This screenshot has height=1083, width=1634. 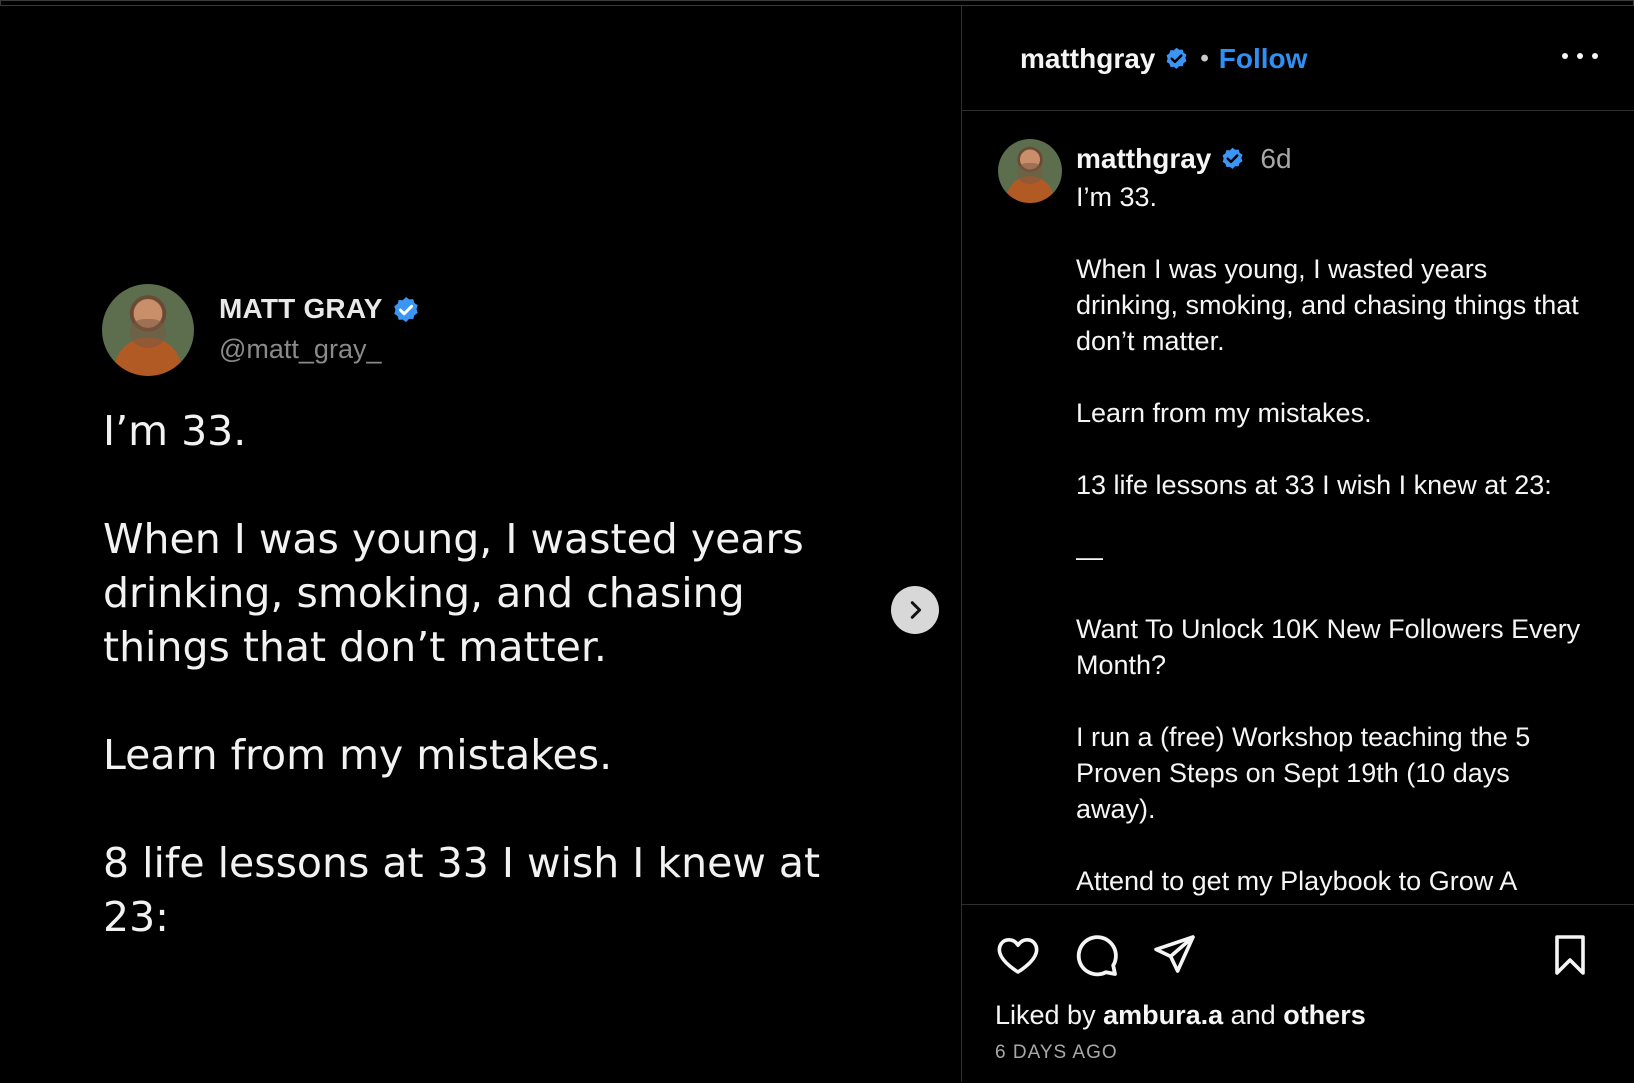 I want to click on heart-icon, so click(x=1018, y=956).